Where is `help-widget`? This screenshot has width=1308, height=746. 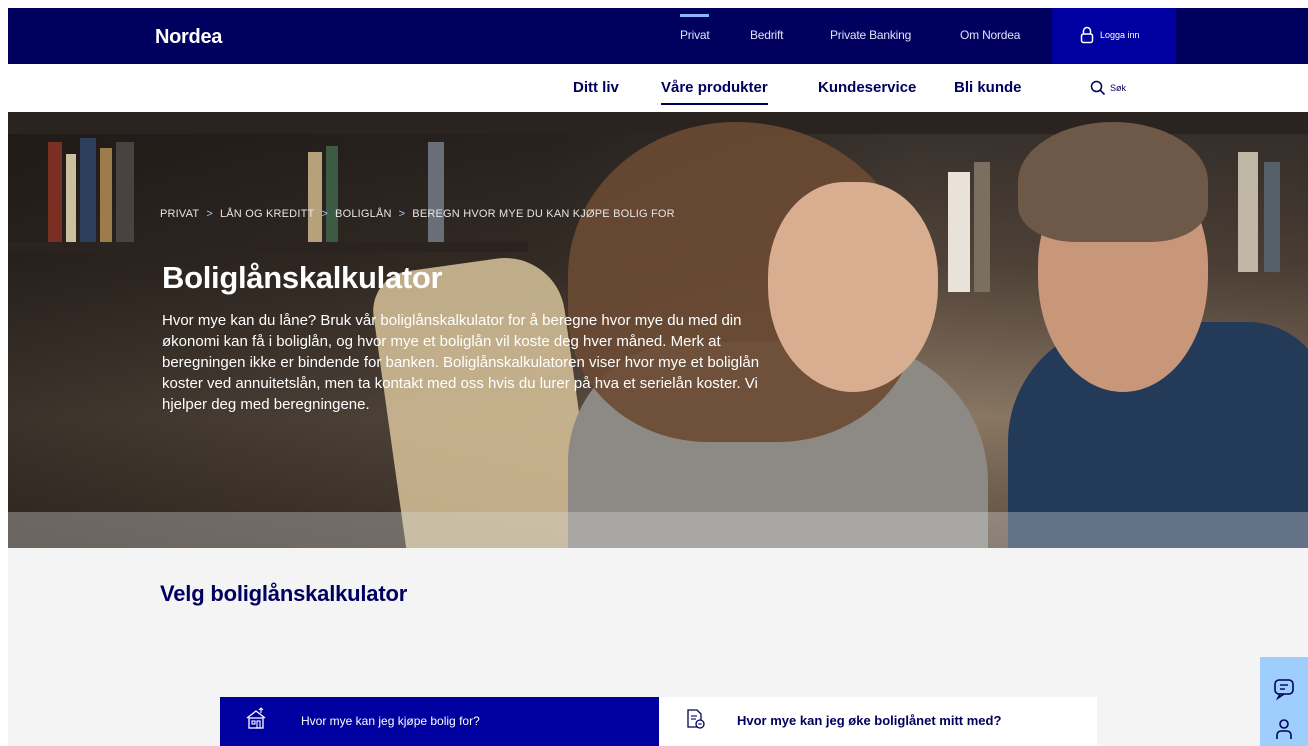 help-widget is located at coordinates (1284, 701).